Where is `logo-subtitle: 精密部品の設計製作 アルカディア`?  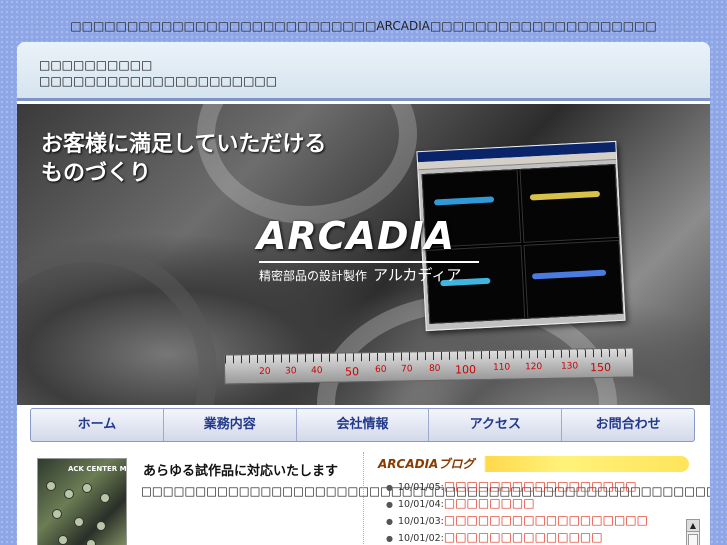 logo-subtitle: 精密部品の設計製作 アルカディア is located at coordinates (360, 274).